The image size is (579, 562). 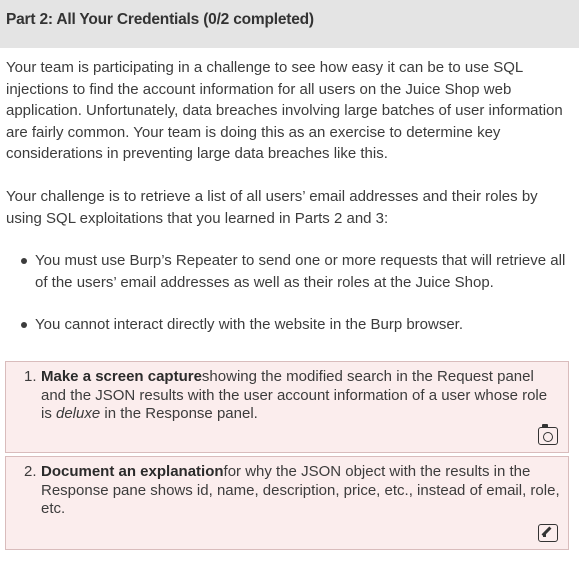 I want to click on edit-icon, so click(x=548, y=533).